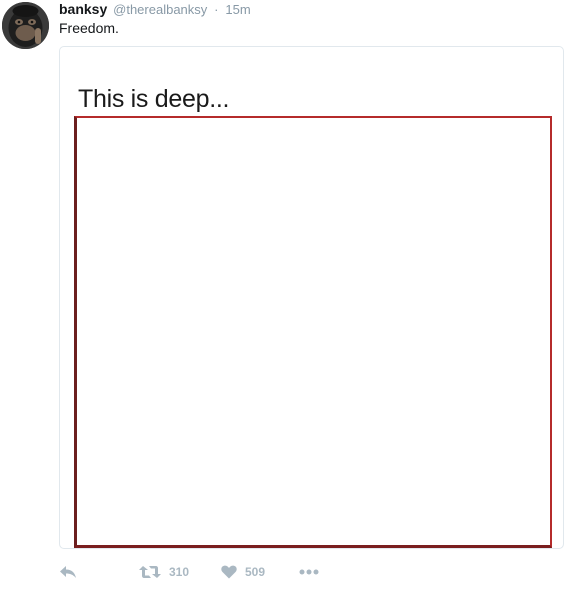  I want to click on reply-button, so click(68, 572).